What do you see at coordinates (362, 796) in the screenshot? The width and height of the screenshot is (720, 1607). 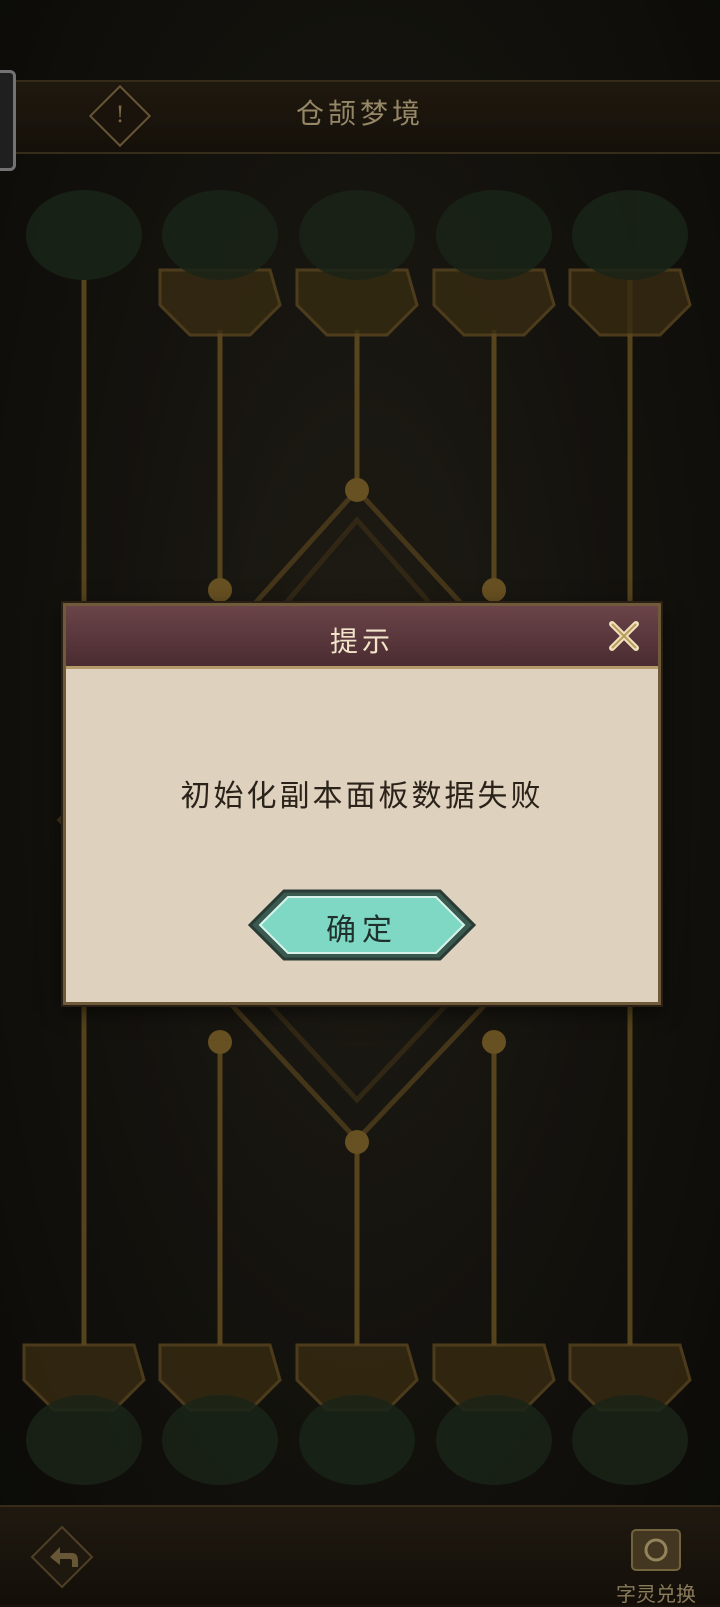 I see `dialog-message: 初始化副本面板数据失败` at bounding box center [362, 796].